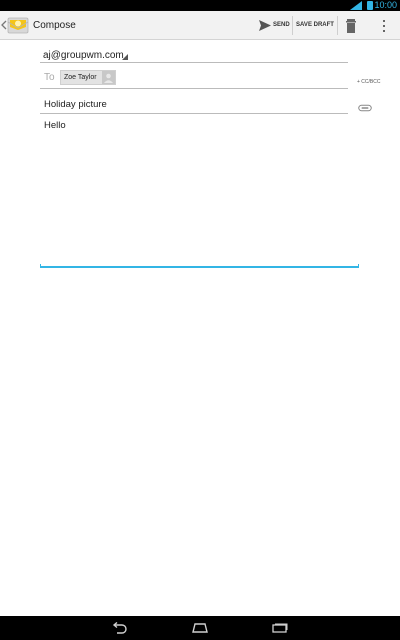 Image resolution: width=400 pixels, height=640 pixels. What do you see at coordinates (315, 25) in the screenshot?
I see `save-draft-button: SAVE DRAFT` at bounding box center [315, 25].